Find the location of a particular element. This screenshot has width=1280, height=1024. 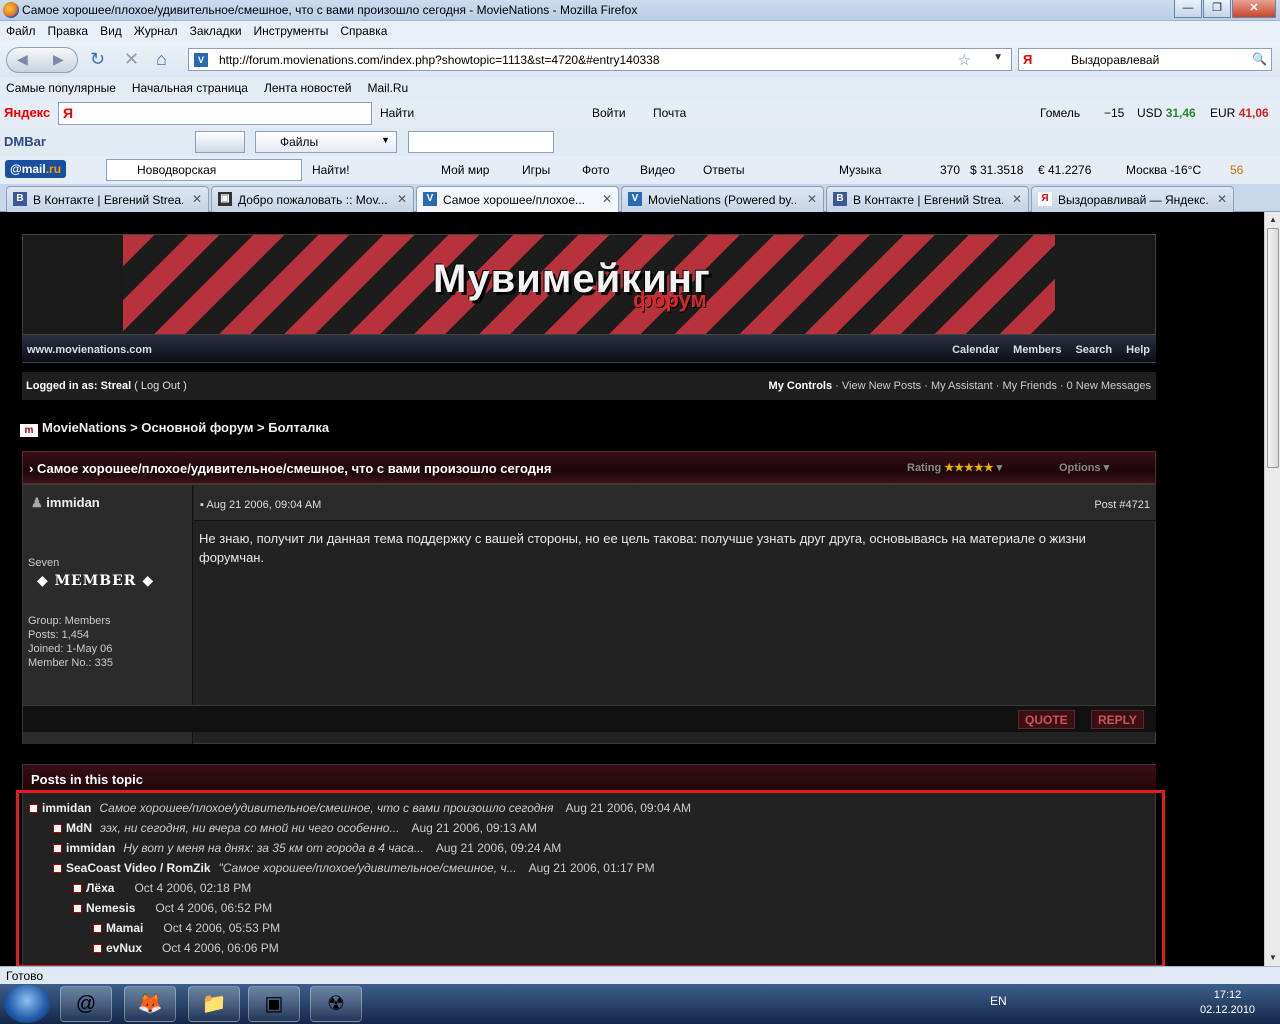

mailru-traffic: 56 is located at coordinates (1236, 170).